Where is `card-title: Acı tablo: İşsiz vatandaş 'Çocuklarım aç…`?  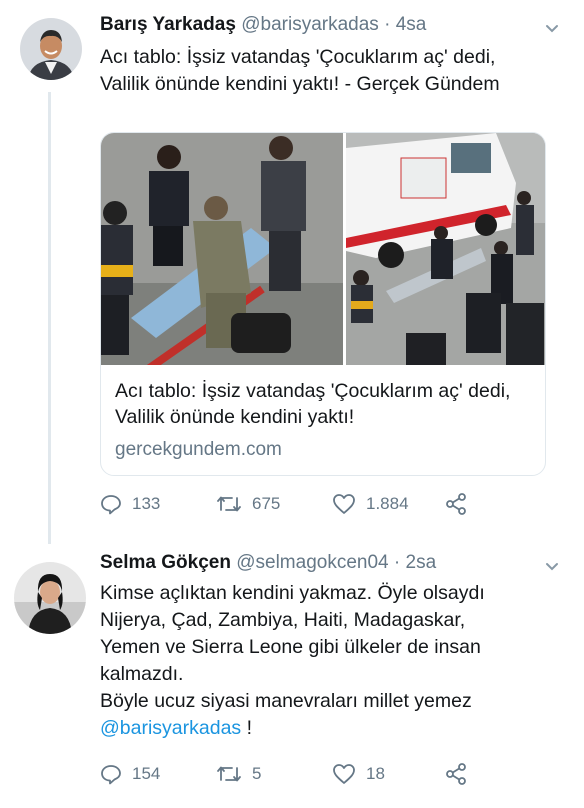
card-title: Acı tablo: İşsiz vatandaş 'Çocuklarım aç… is located at coordinates (325, 404).